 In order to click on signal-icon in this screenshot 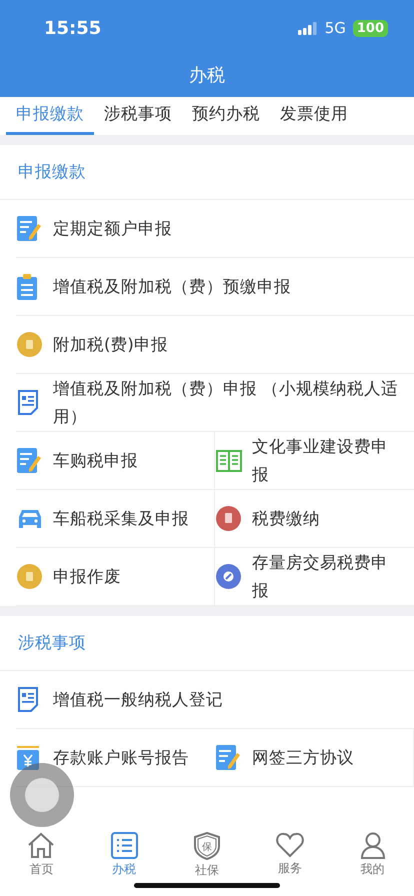, I will do `click(308, 28)`.